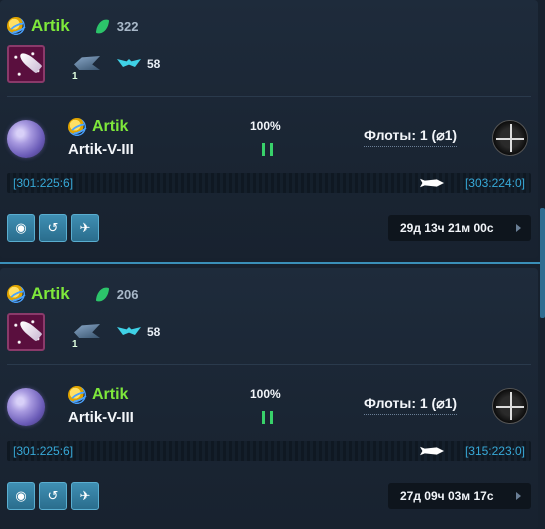 The image size is (545, 529). I want to click on timer-text: 29д 13ч 21м 00с, so click(447, 228).